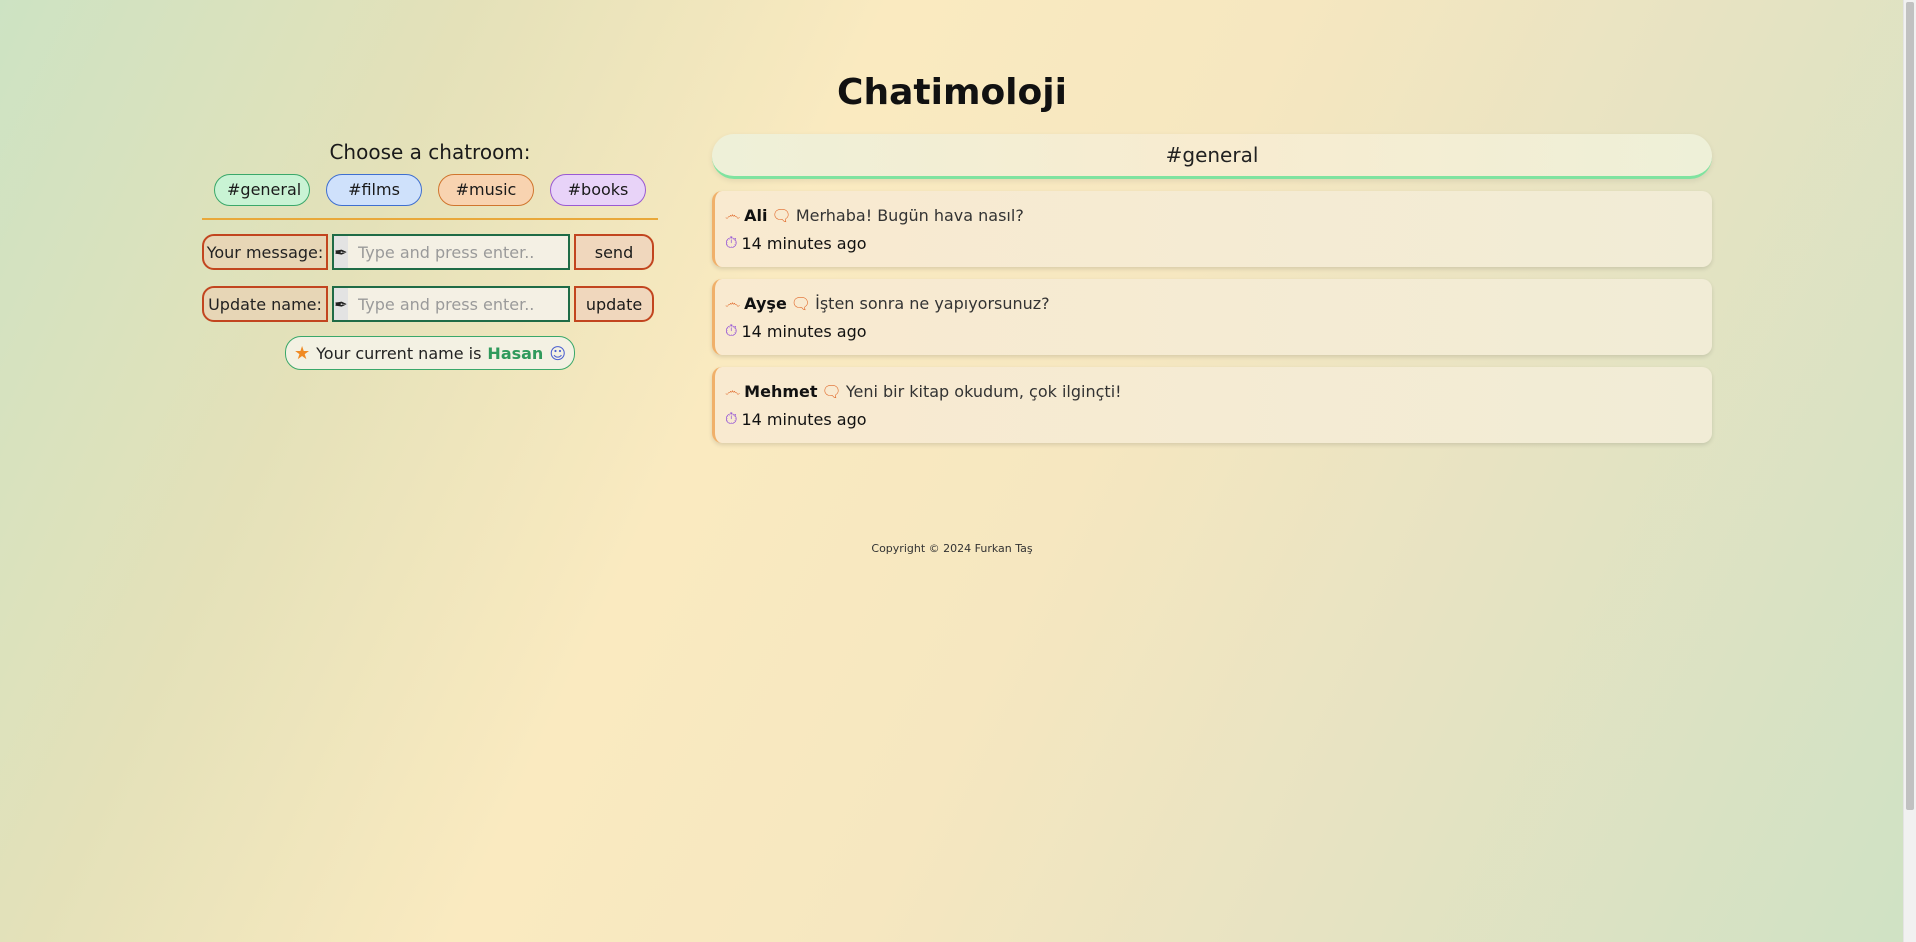  I want to click on current-name-prefix: Your current name is, so click(399, 353).